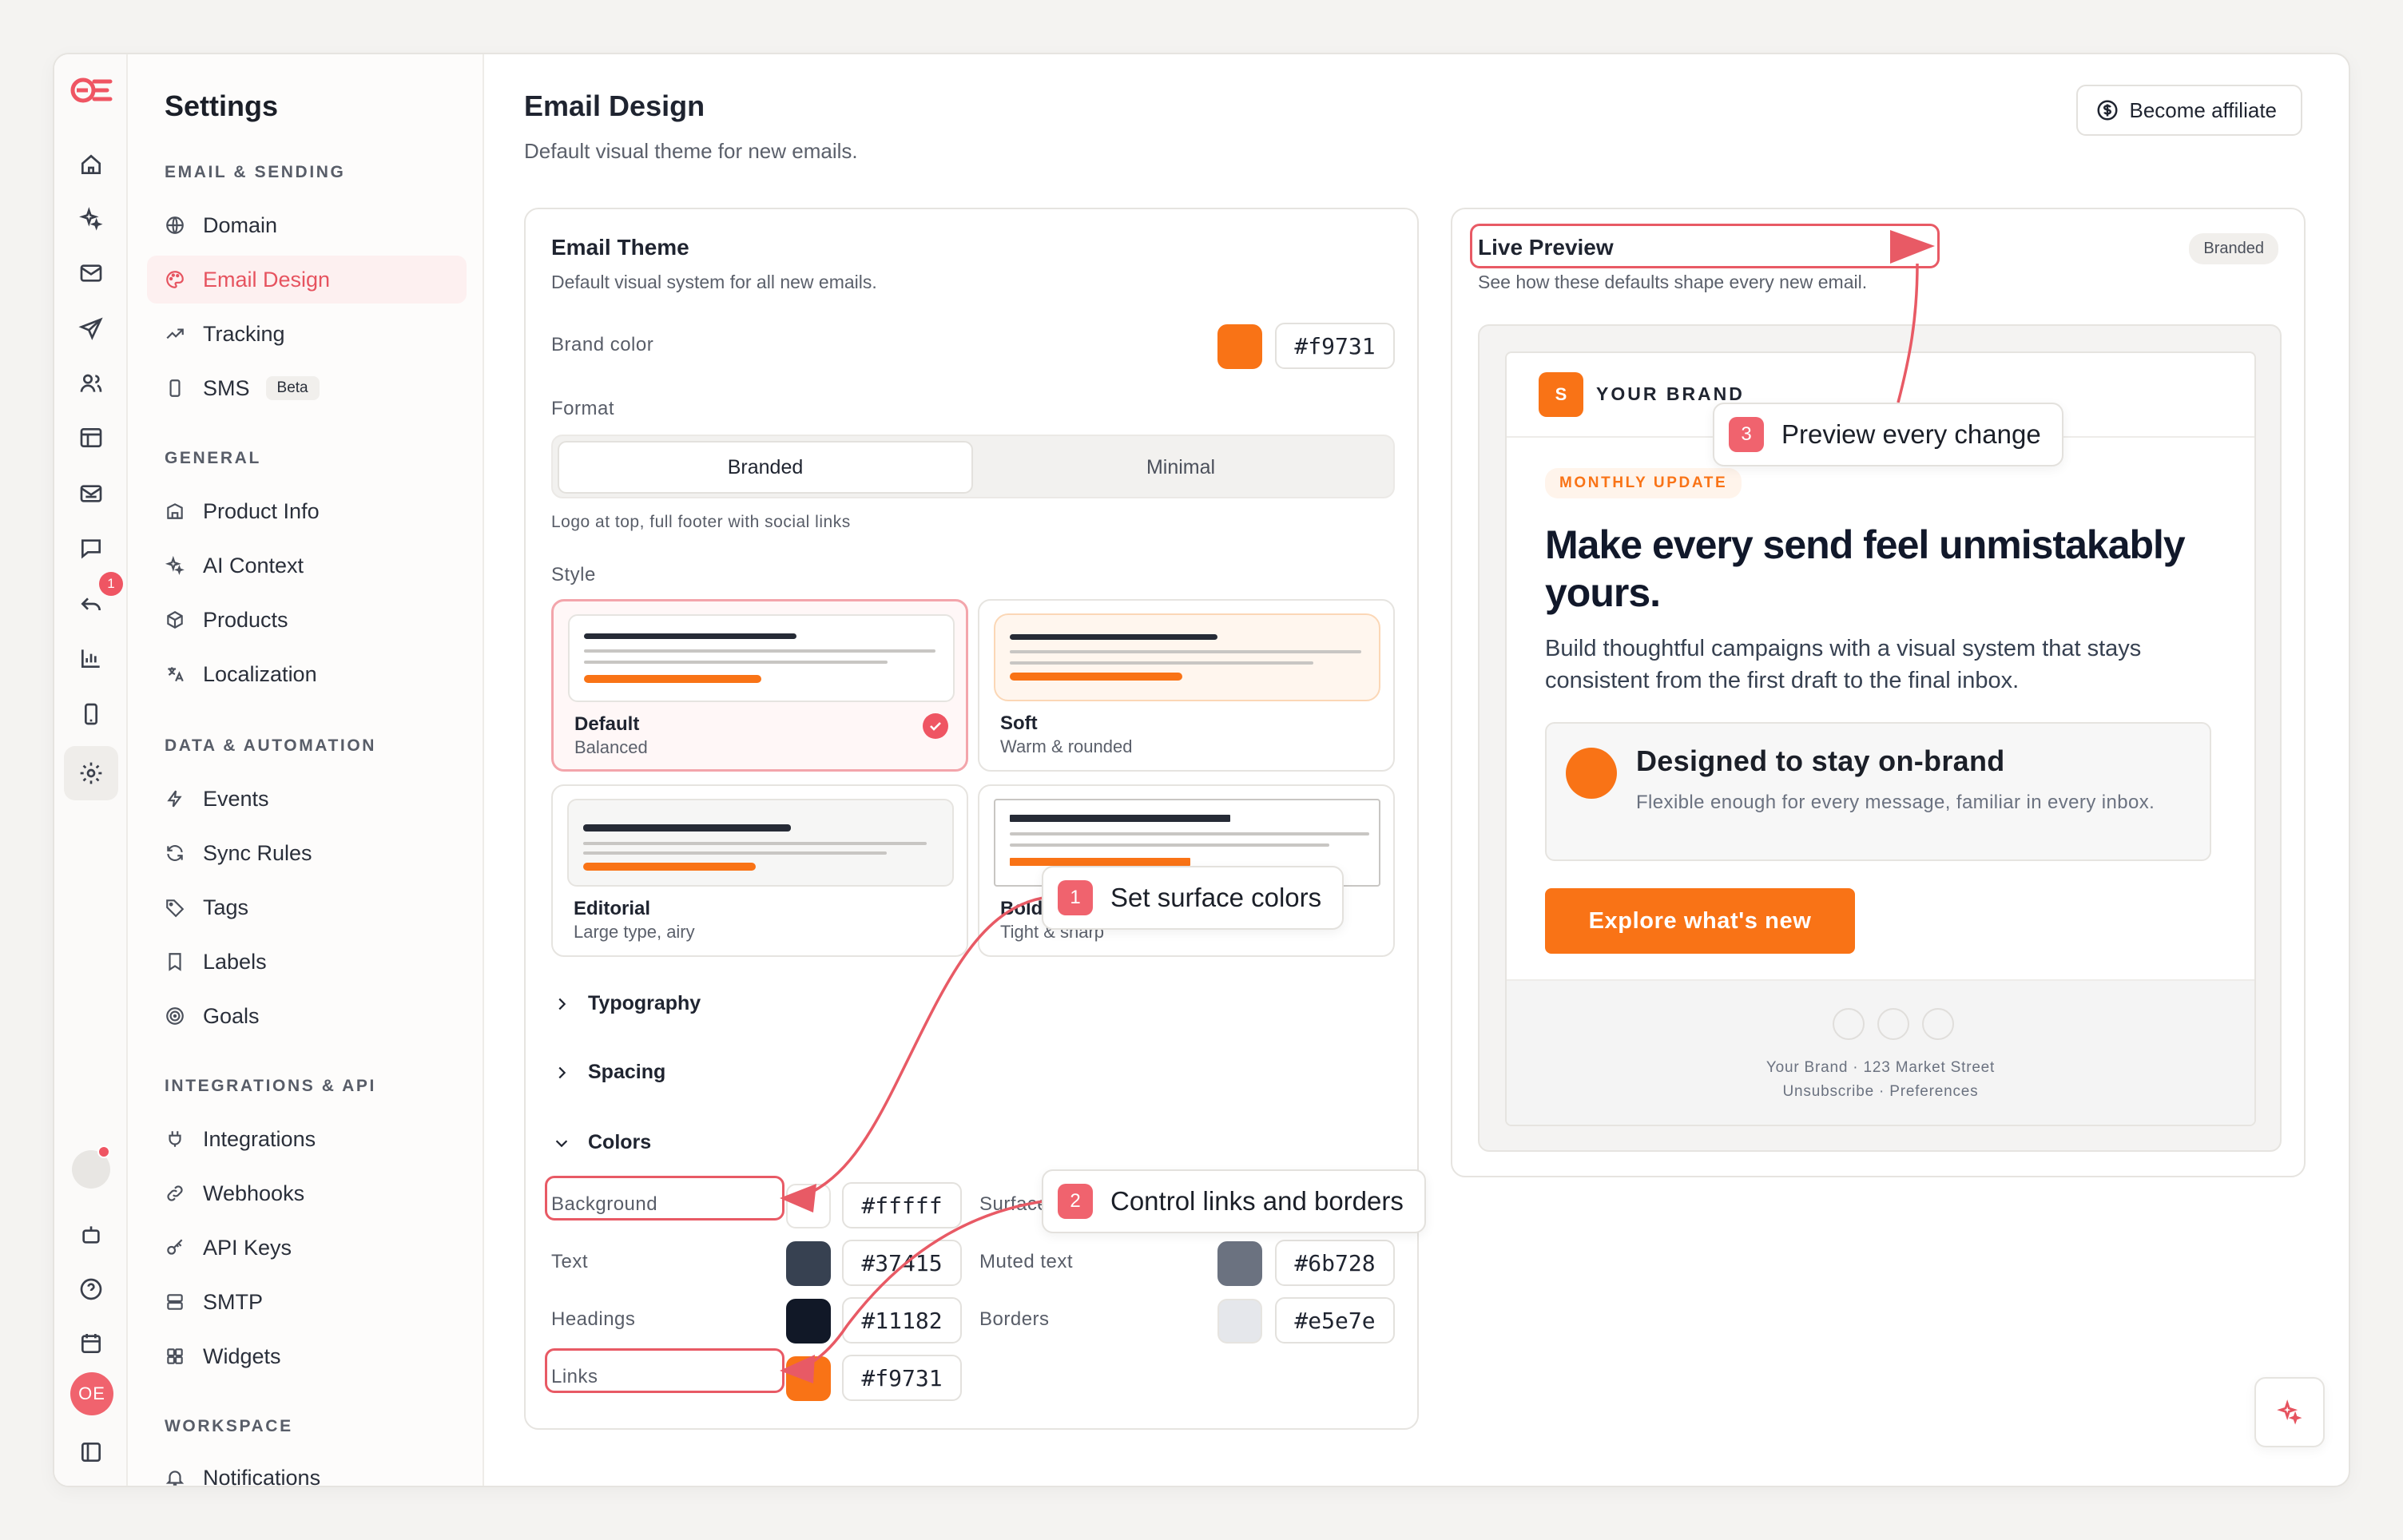 The image size is (2403, 1540). What do you see at coordinates (1075, 897) in the screenshot?
I see `callout-number: 1` at bounding box center [1075, 897].